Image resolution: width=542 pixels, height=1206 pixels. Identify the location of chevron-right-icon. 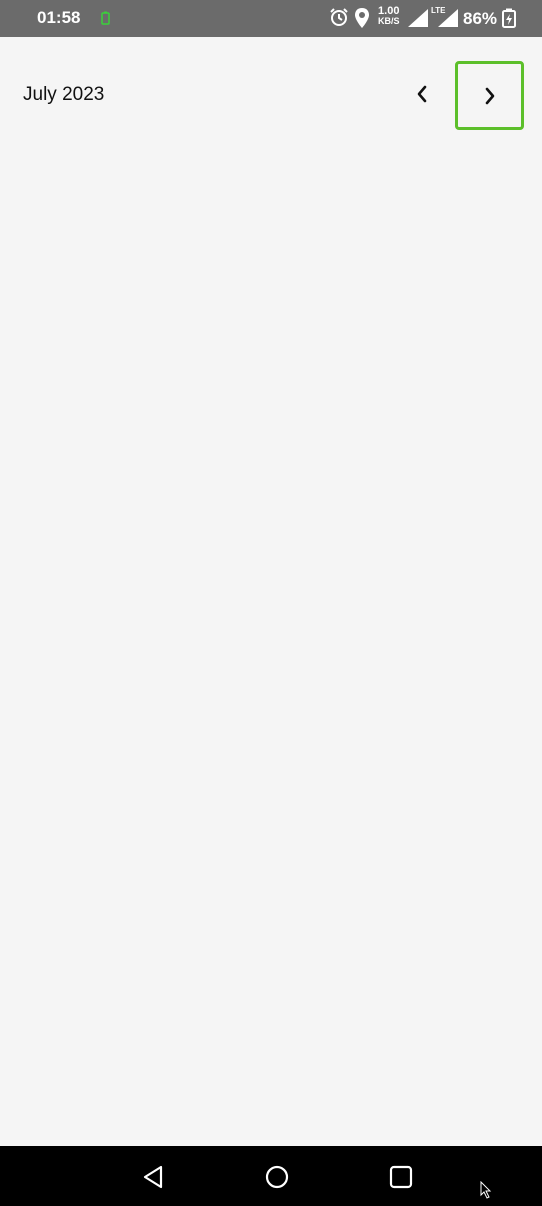
(489, 95).